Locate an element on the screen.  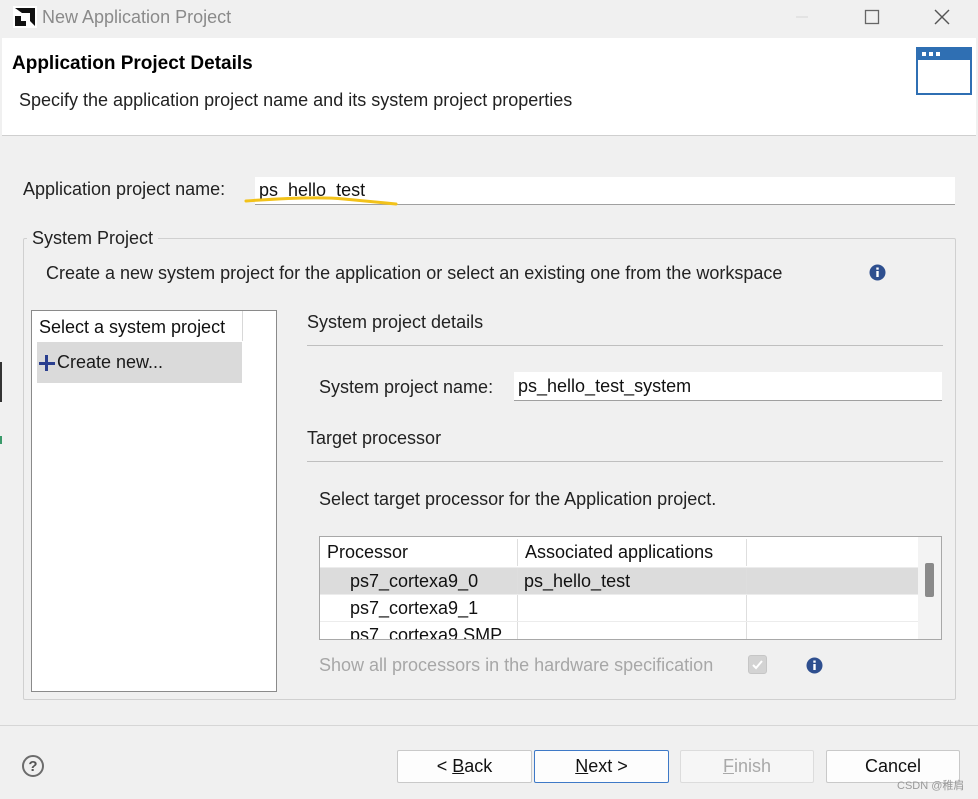
column-header-associated-applications: Associated applications is located at coordinates (632, 552).